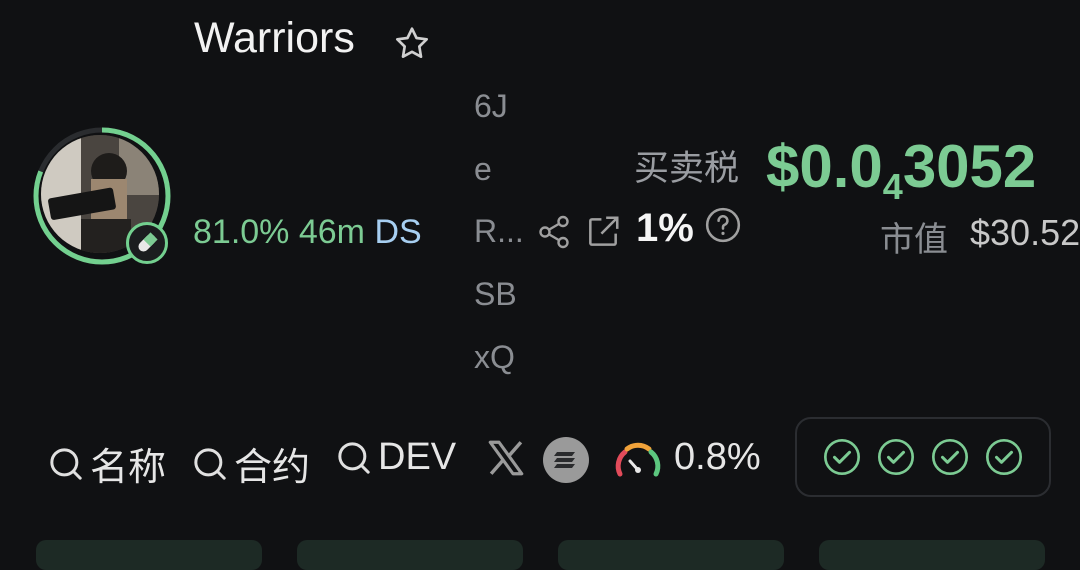  What do you see at coordinates (494, 357) in the screenshot?
I see `address-part-5: xQ` at bounding box center [494, 357].